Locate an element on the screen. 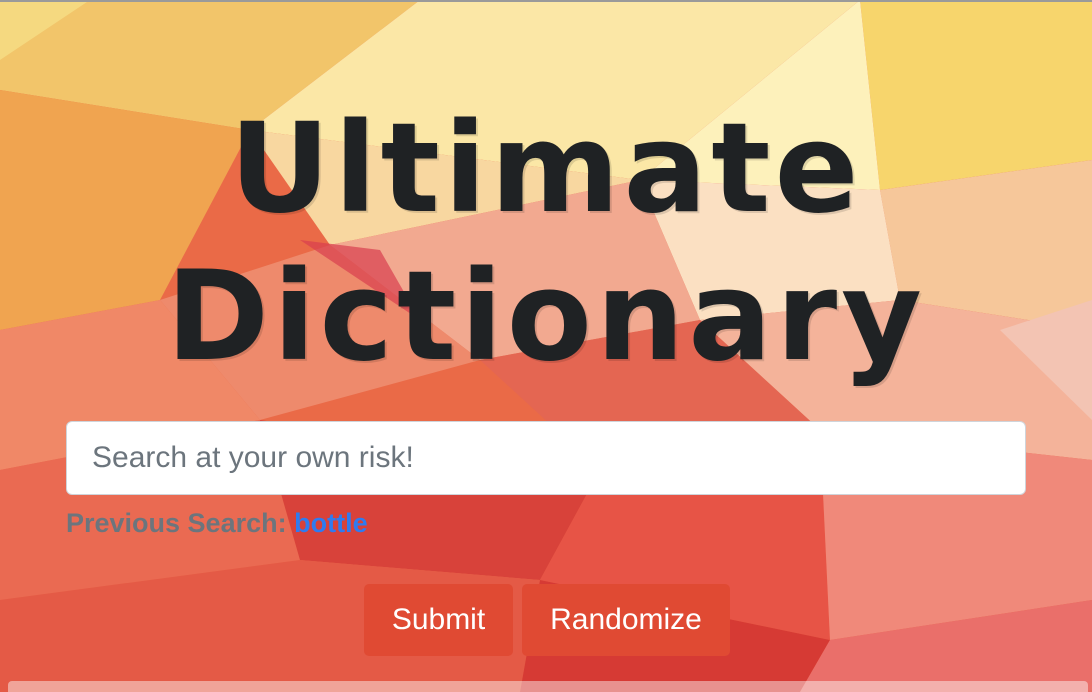  previous-search-term-link: bottle is located at coordinates (331, 523).